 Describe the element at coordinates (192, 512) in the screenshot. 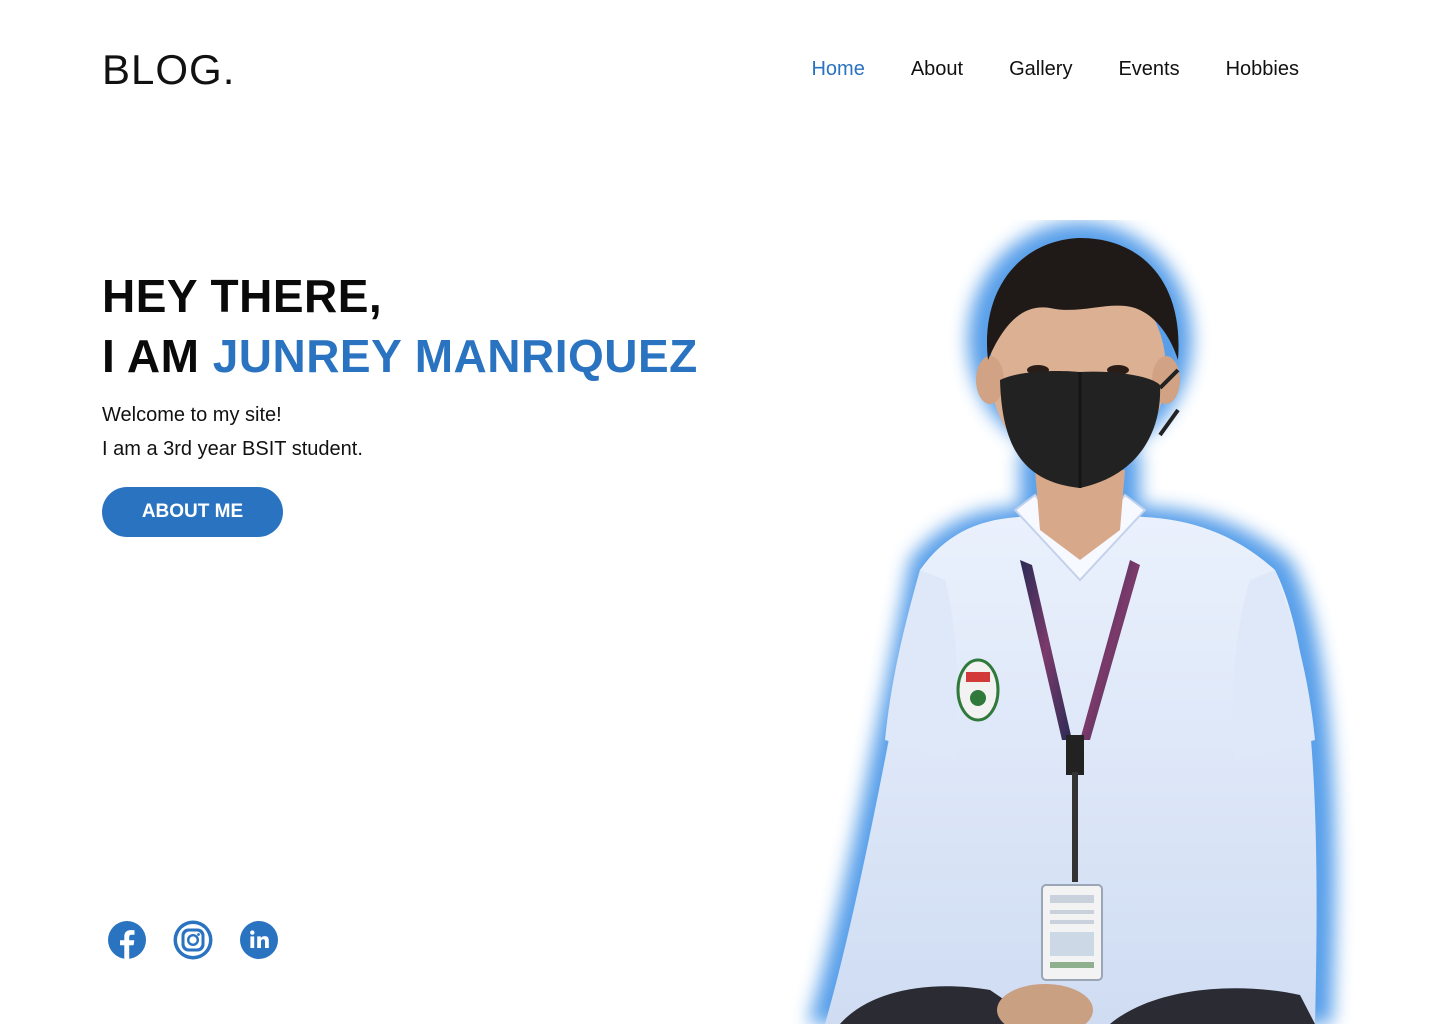

I see `about-me-button: ABOUT ME` at that location.